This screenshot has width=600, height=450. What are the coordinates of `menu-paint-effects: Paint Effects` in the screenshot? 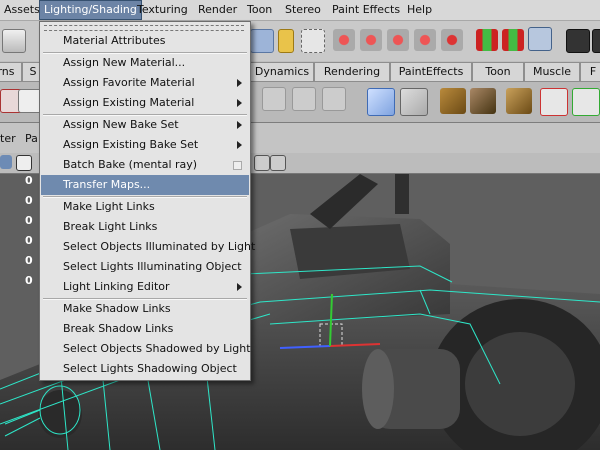 It's located at (366, 10).